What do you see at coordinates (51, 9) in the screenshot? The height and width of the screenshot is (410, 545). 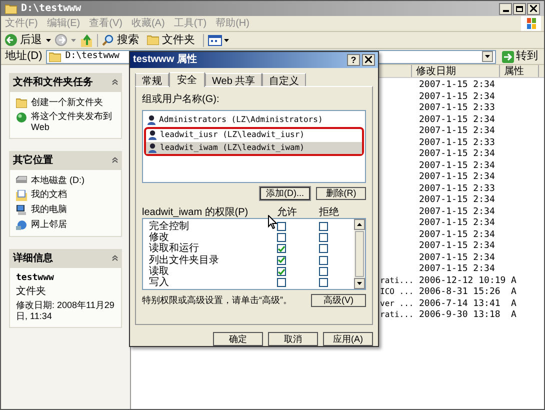 I see `window-title: D:\testwww` at bounding box center [51, 9].